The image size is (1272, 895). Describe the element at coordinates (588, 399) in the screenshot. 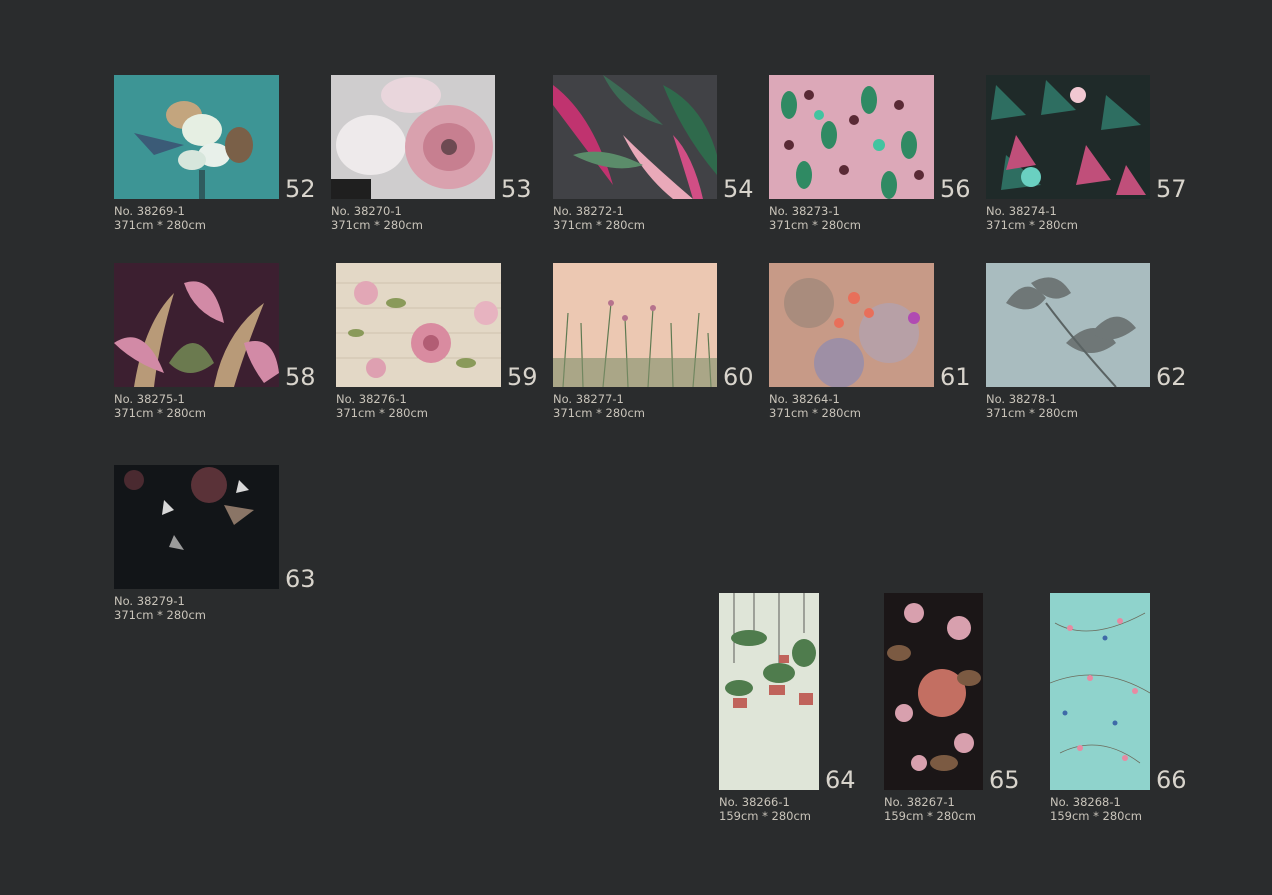

I see `product-code: No. 38277-1` at that location.